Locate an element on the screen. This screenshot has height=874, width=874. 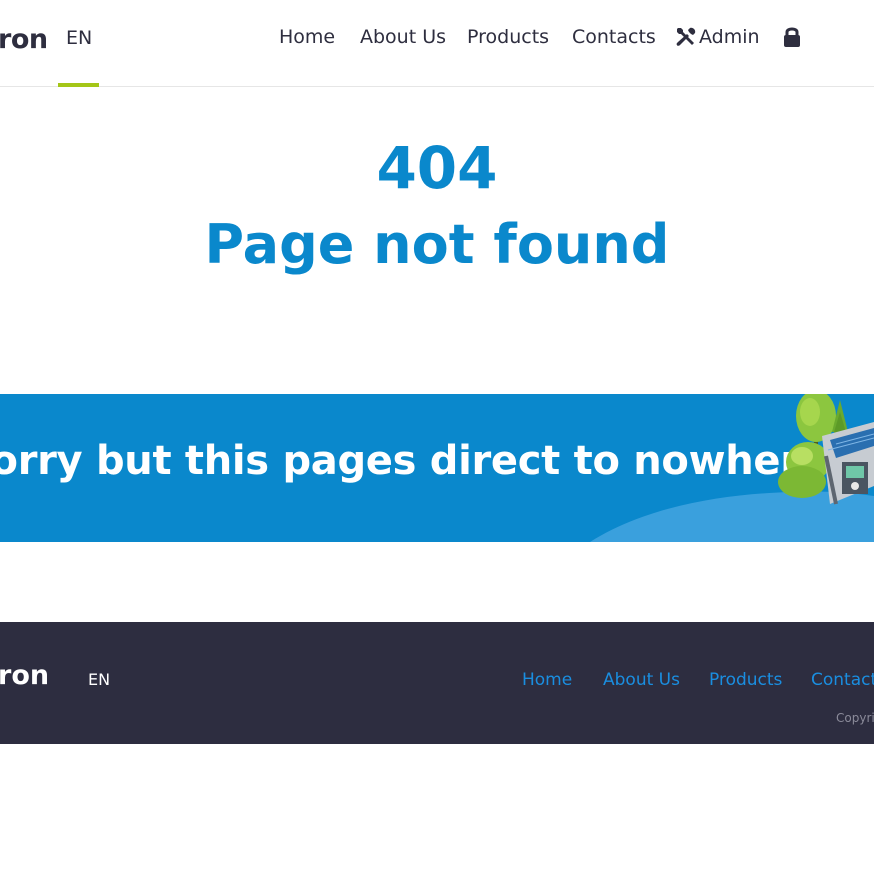
logo: ron is located at coordinates (24, 39).